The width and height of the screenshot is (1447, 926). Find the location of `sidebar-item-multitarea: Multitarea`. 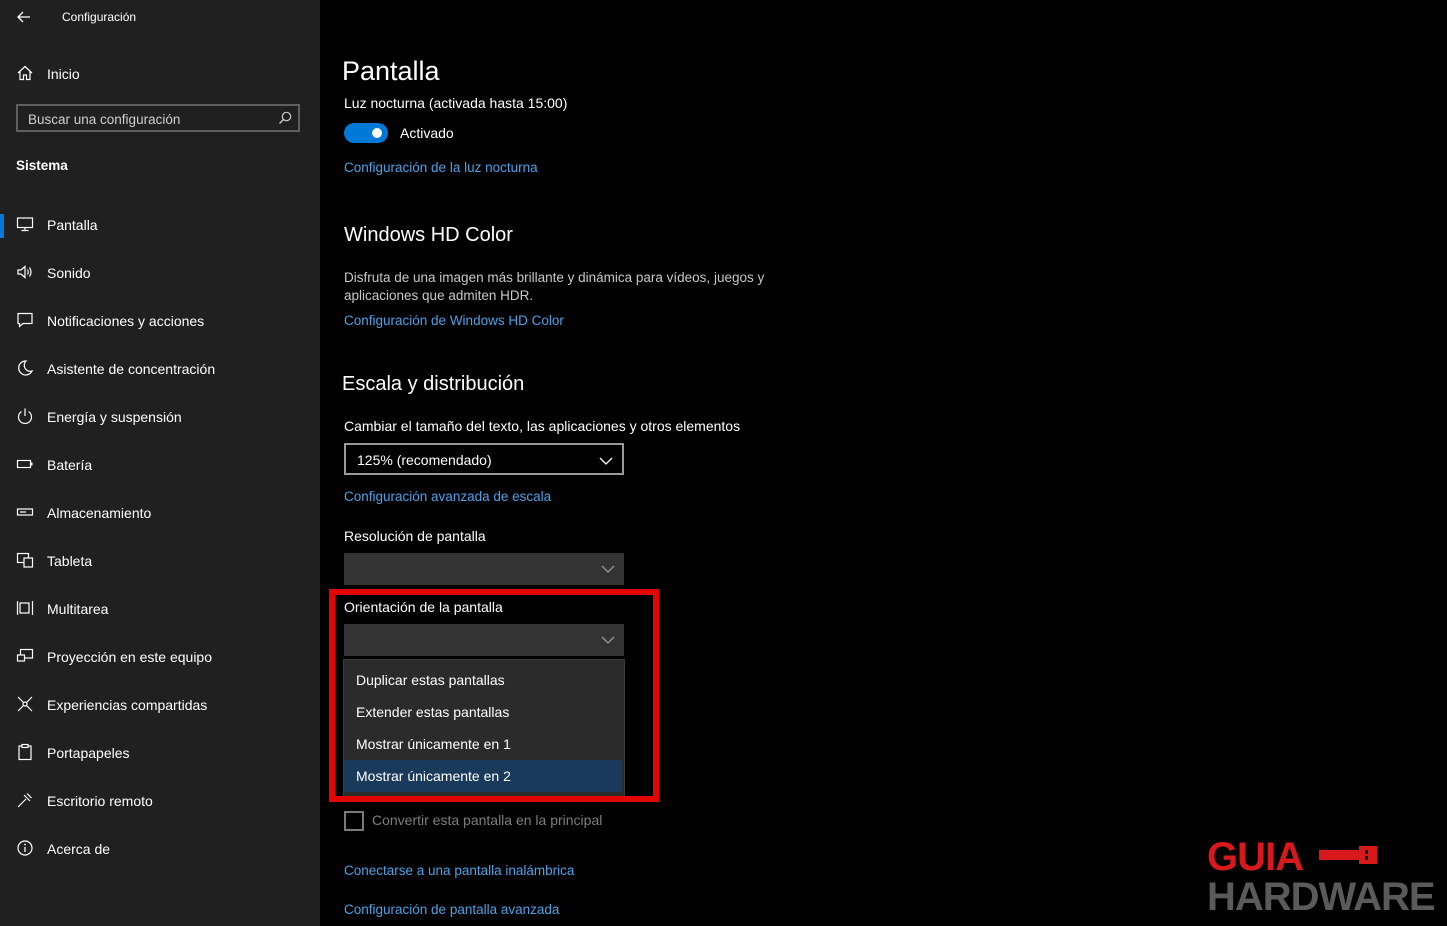

sidebar-item-multitarea: Multitarea is located at coordinates (160, 609).